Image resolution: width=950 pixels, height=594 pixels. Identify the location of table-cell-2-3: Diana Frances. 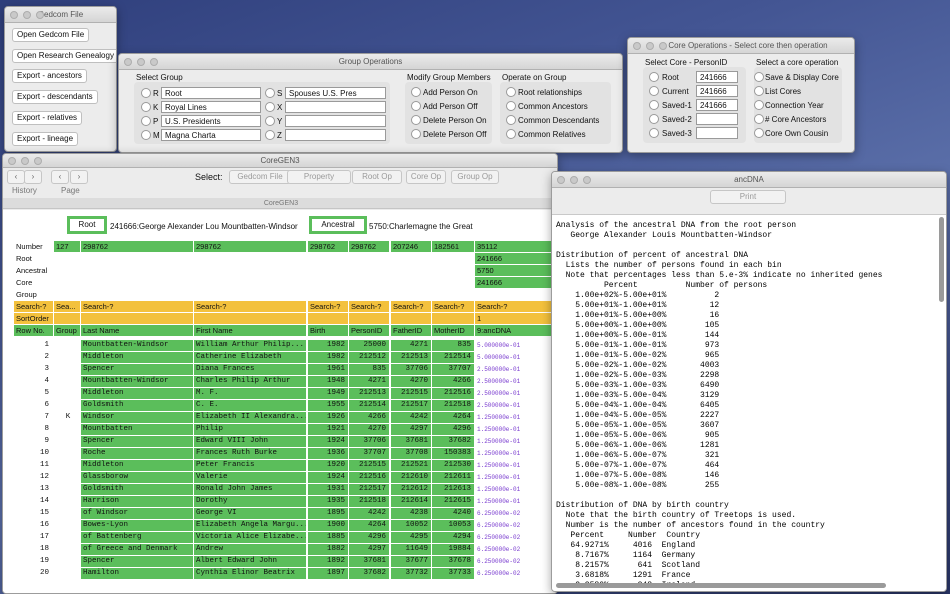
(250, 369).